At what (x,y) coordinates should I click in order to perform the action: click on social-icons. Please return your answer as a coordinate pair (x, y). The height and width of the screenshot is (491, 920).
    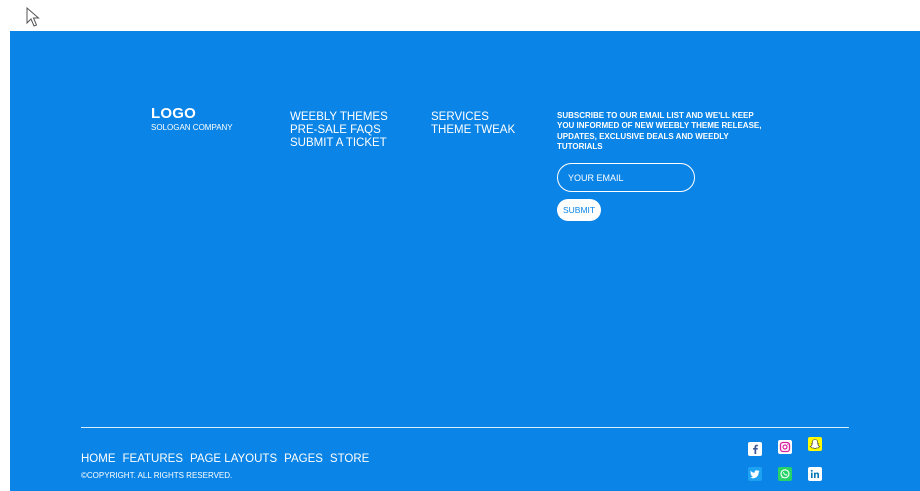
    Looking at the image, I should click on (788, 461).